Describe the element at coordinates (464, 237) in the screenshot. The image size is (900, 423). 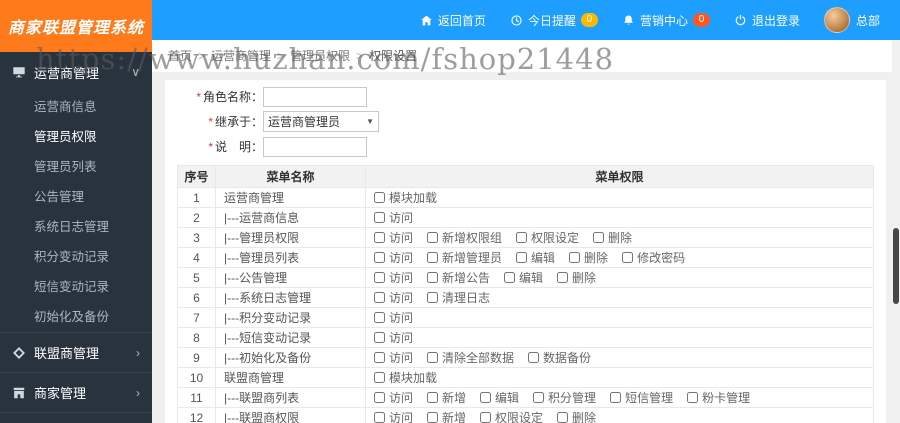
I see `permission-option: 新增权限组` at that location.